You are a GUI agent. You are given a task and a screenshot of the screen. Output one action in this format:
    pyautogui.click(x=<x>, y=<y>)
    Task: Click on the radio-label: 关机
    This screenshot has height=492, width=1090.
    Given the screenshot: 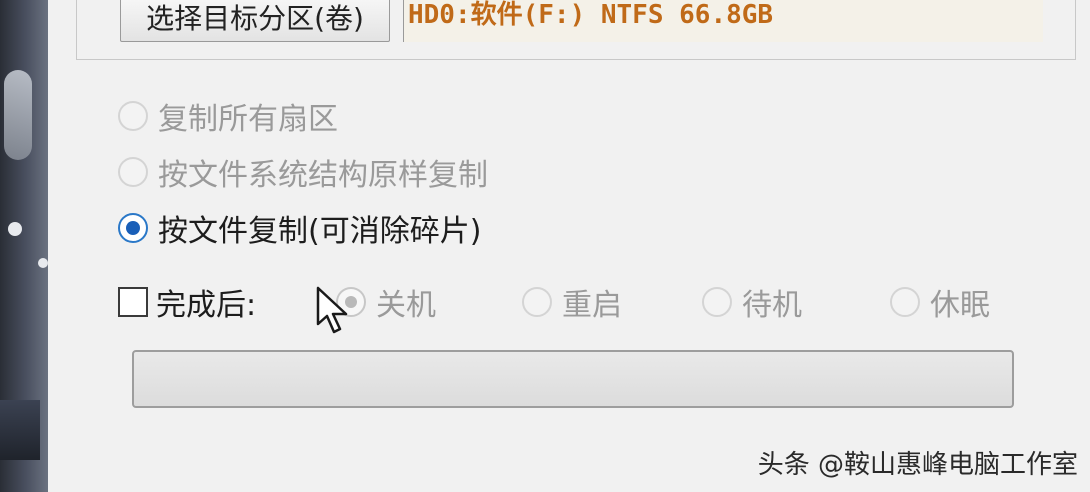 What is the action you would take?
    pyautogui.click(x=406, y=305)
    